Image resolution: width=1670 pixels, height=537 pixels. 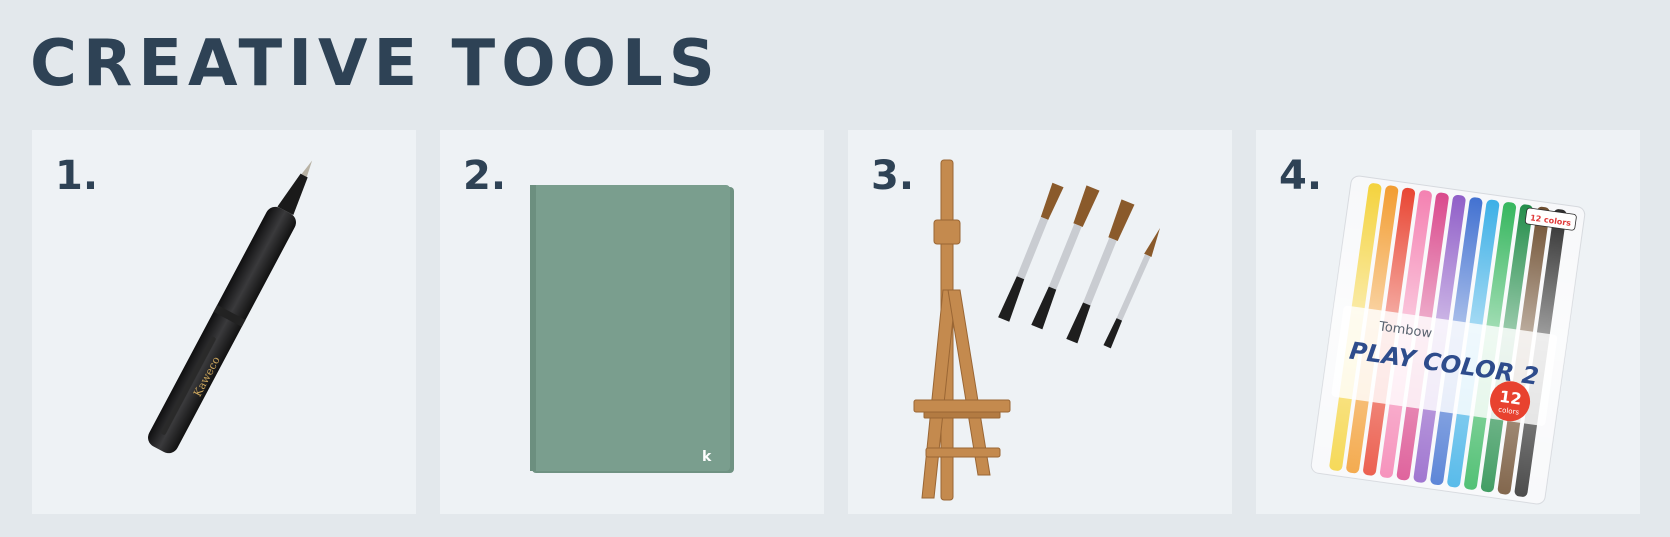 What do you see at coordinates (1079, 265) in the screenshot?
I see `paintbrushes-icon` at bounding box center [1079, 265].